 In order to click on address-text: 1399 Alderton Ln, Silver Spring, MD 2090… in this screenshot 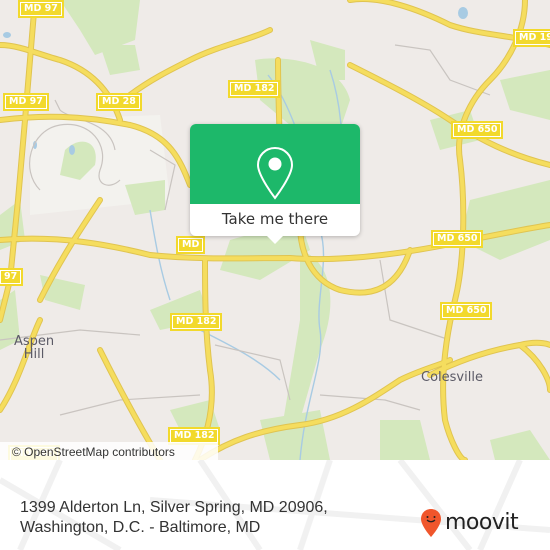, I will do `click(205, 518)`.